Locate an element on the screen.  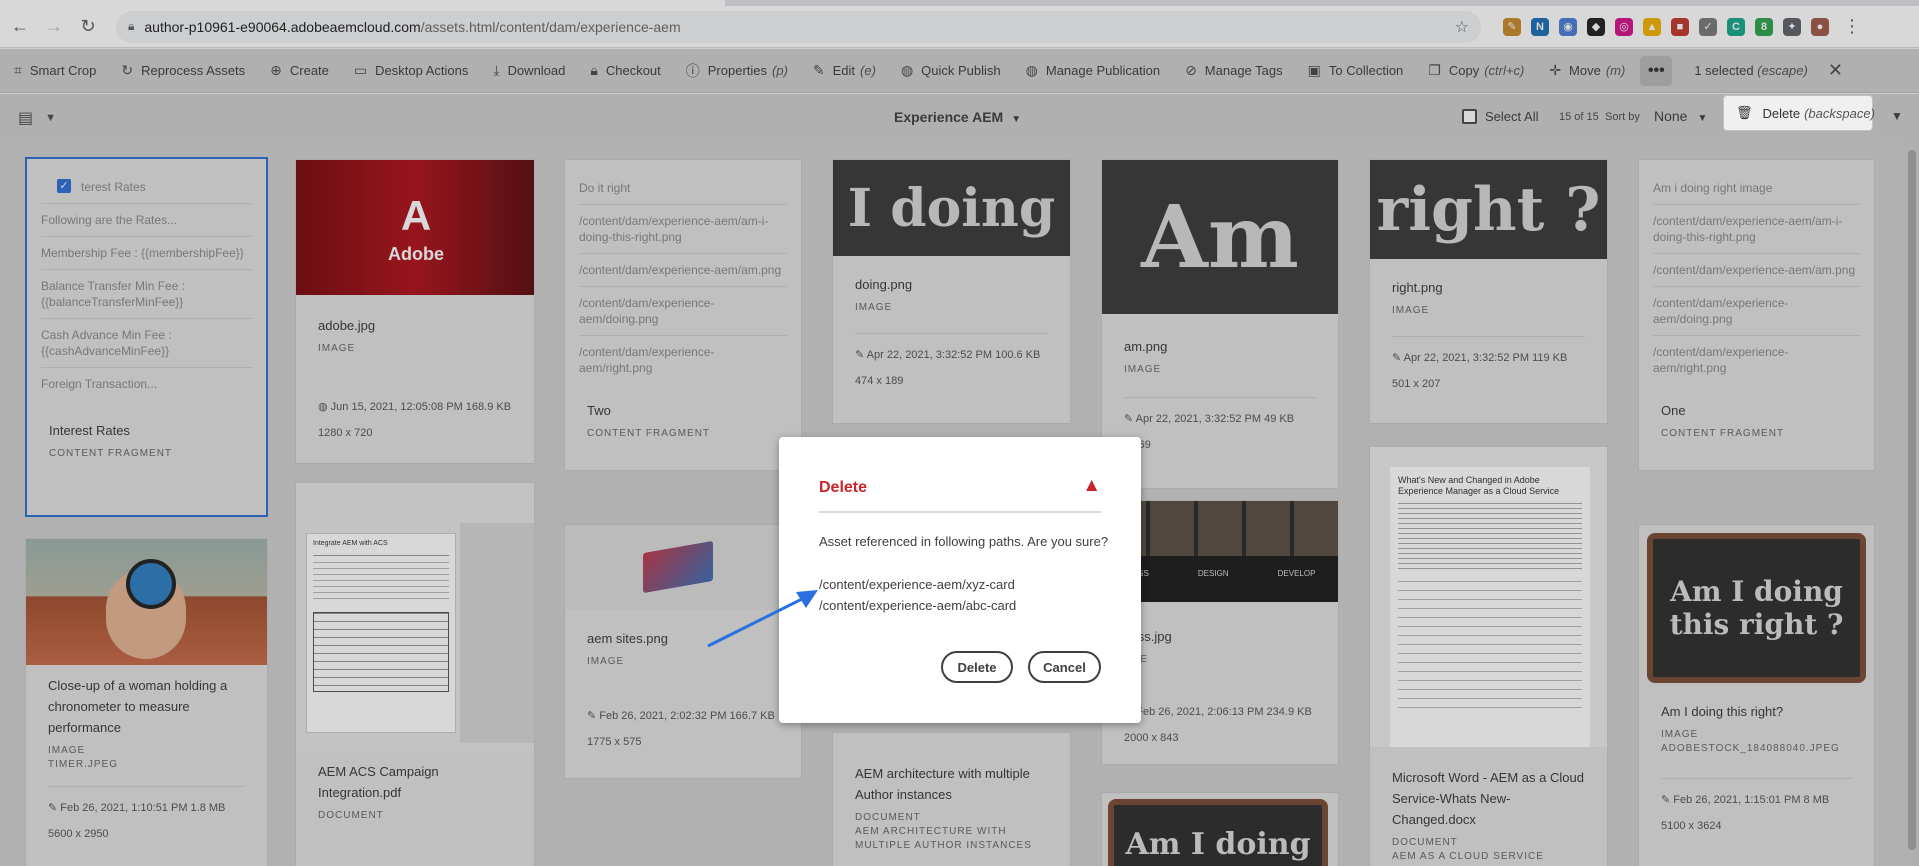
puzzle-extension-icon: ✦ is located at coordinates (1792, 26).